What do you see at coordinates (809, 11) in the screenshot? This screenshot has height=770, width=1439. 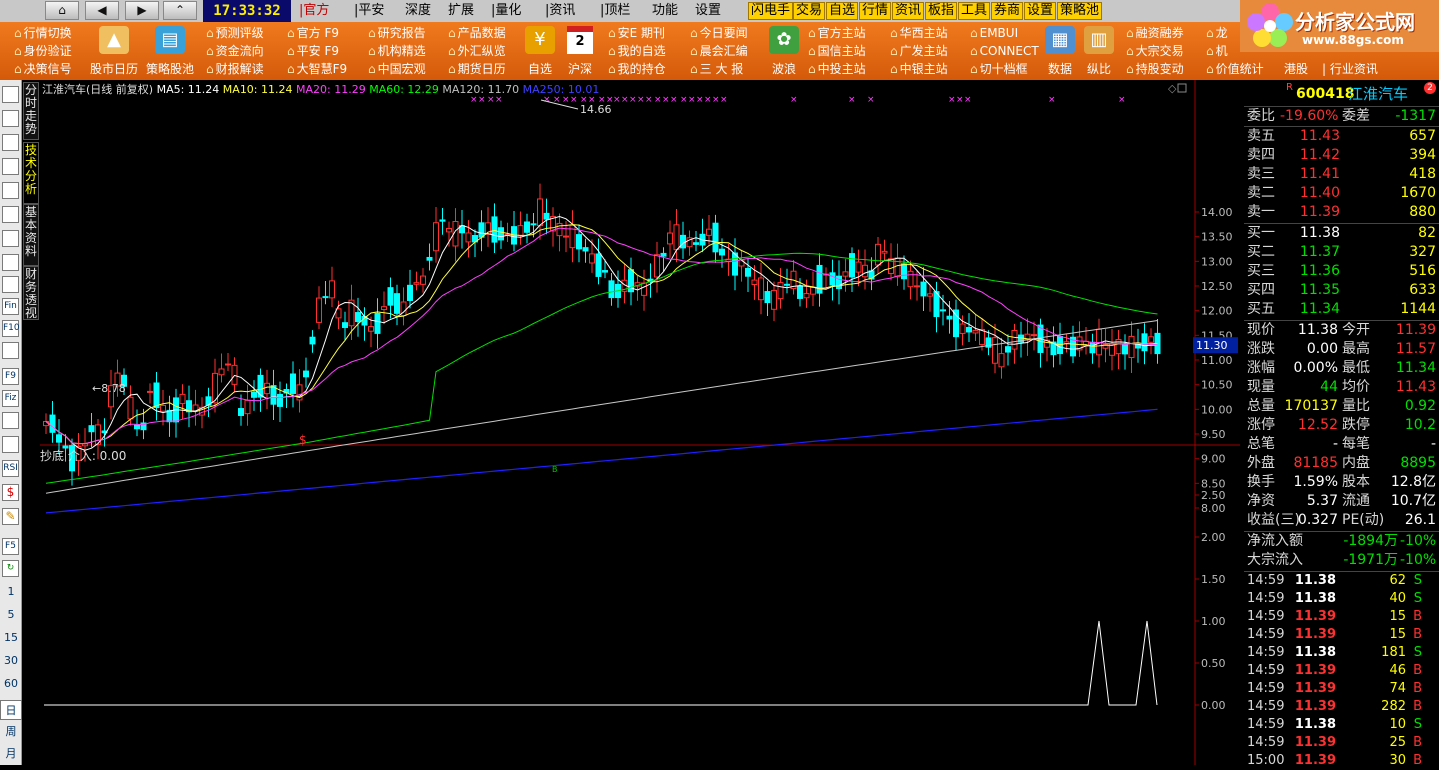 I see `btn-trade: 交易` at bounding box center [809, 11].